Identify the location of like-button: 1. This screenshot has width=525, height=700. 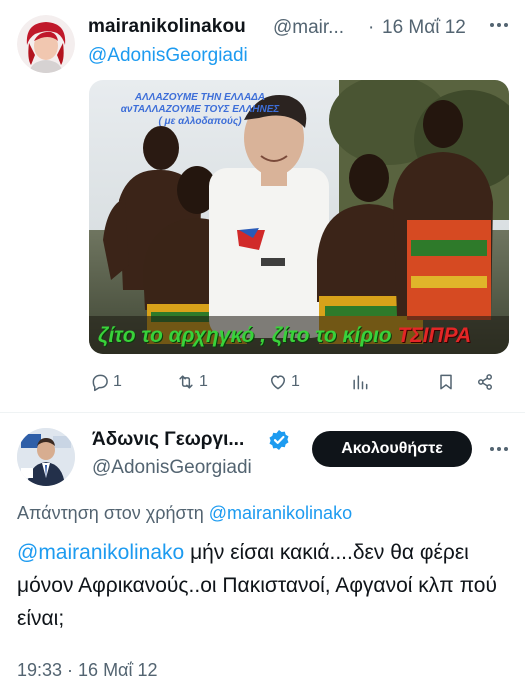
(284, 382).